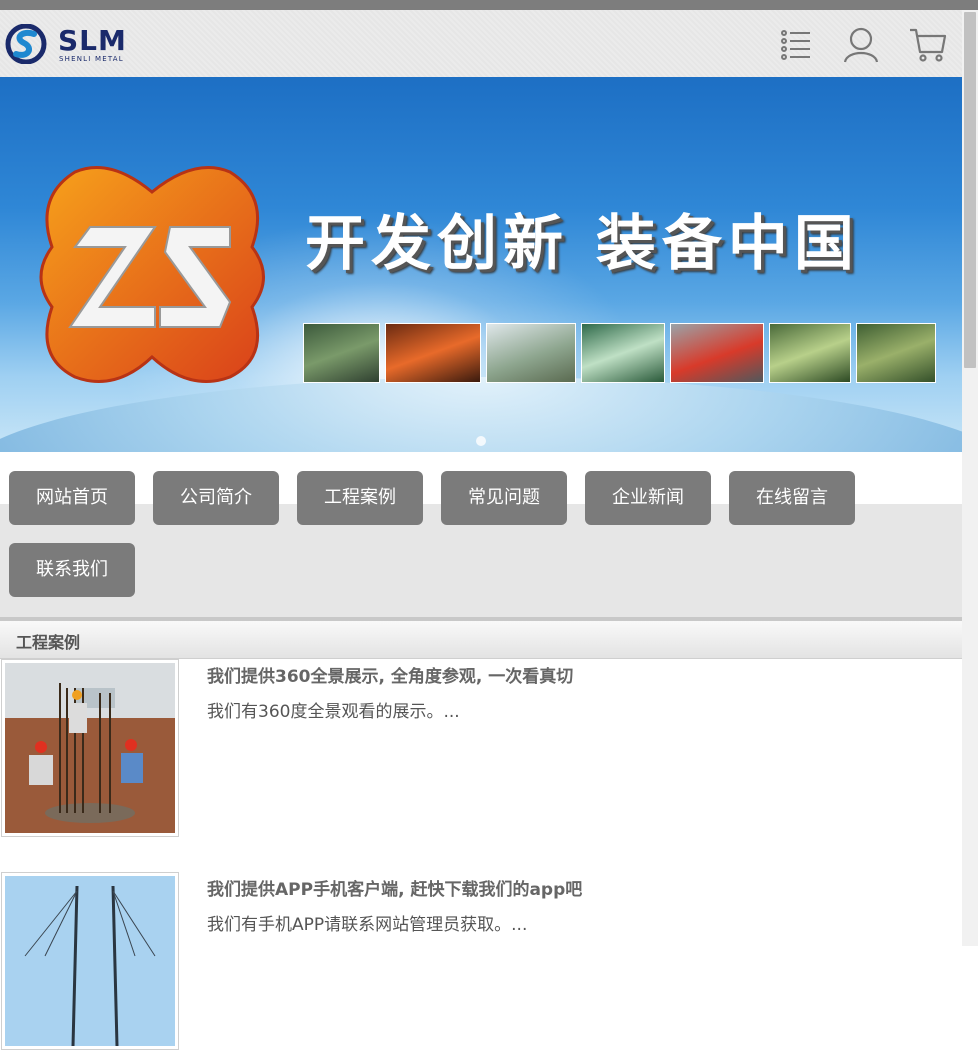 The width and height of the screenshot is (978, 1050). What do you see at coordinates (648, 498) in the screenshot?
I see `nav-news-button: 企业新闻` at bounding box center [648, 498].